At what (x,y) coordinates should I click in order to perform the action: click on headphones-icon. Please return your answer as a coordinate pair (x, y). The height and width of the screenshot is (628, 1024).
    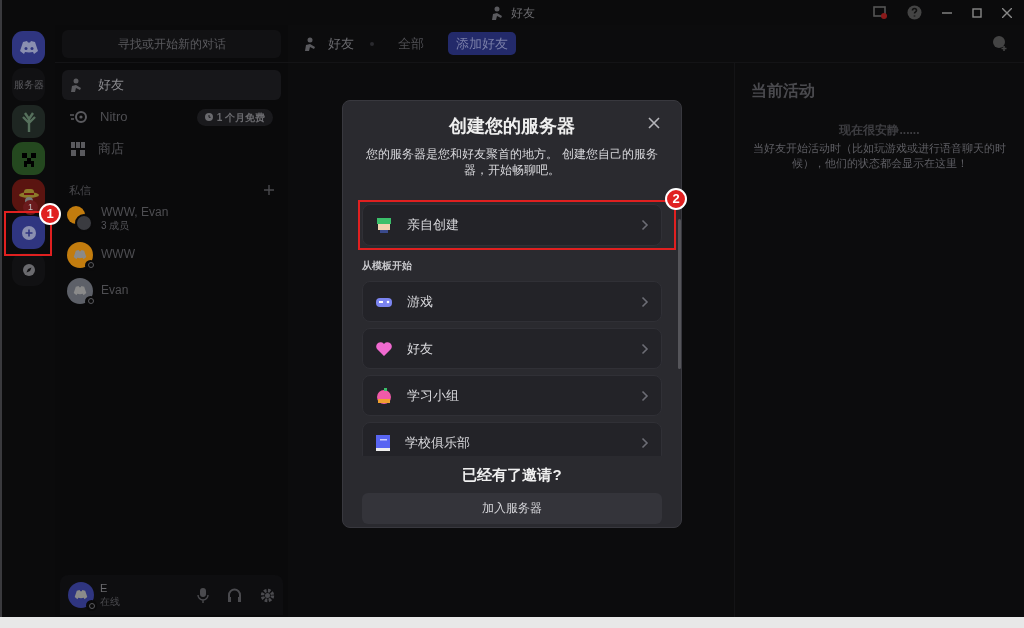
    Looking at the image, I should click on (234, 595).